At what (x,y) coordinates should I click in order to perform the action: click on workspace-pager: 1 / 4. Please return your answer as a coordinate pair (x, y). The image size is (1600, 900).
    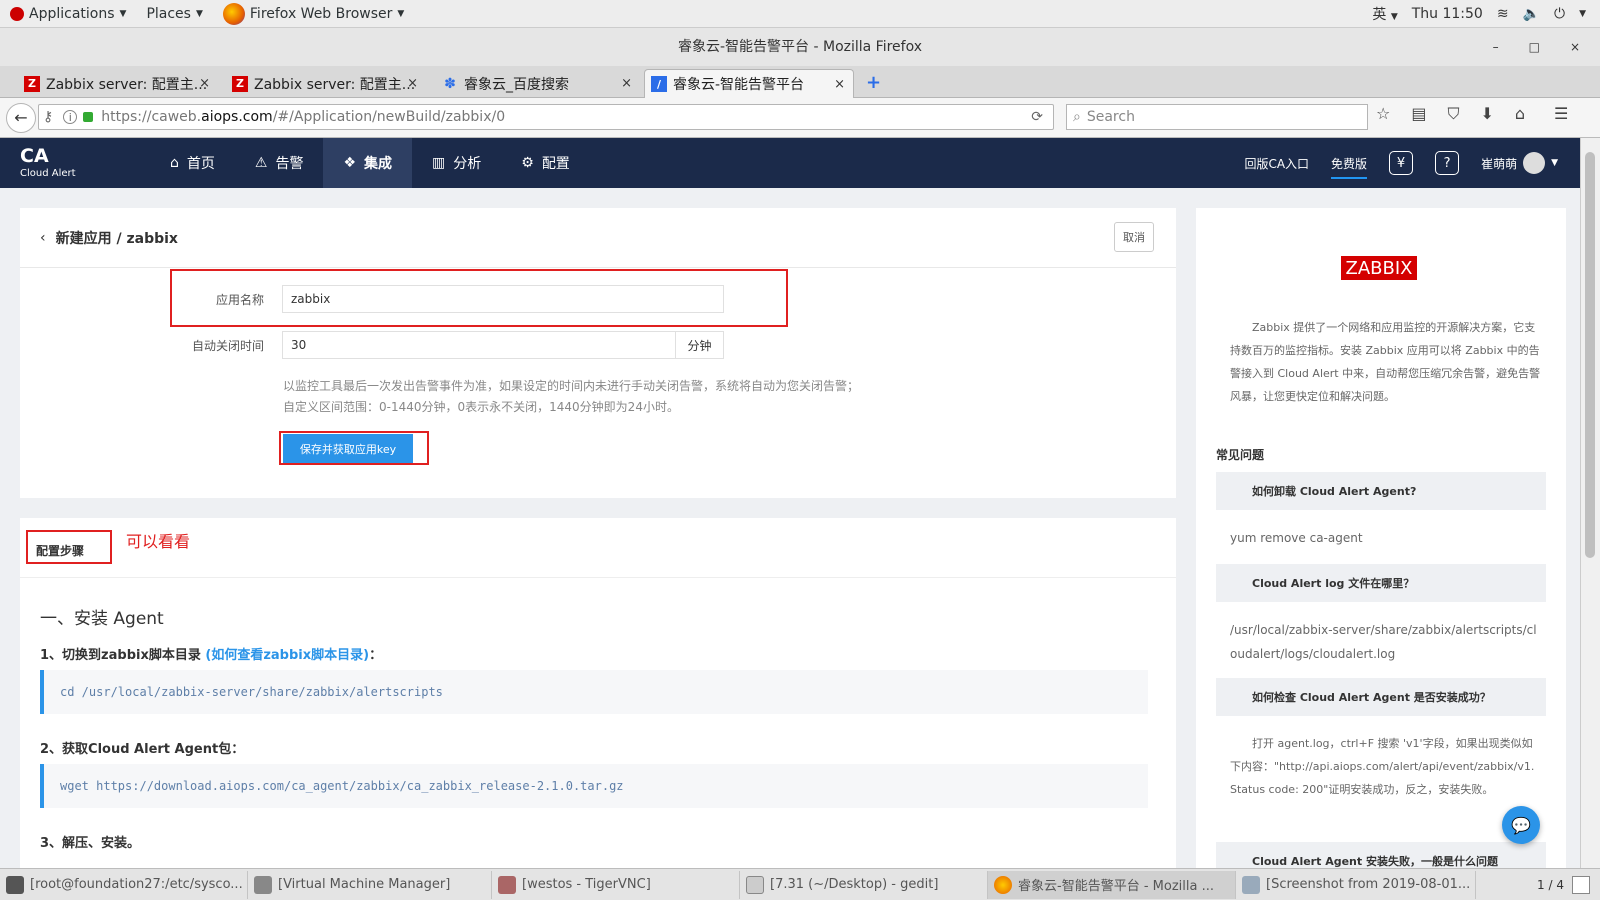
    Looking at the image, I should click on (1568, 884).